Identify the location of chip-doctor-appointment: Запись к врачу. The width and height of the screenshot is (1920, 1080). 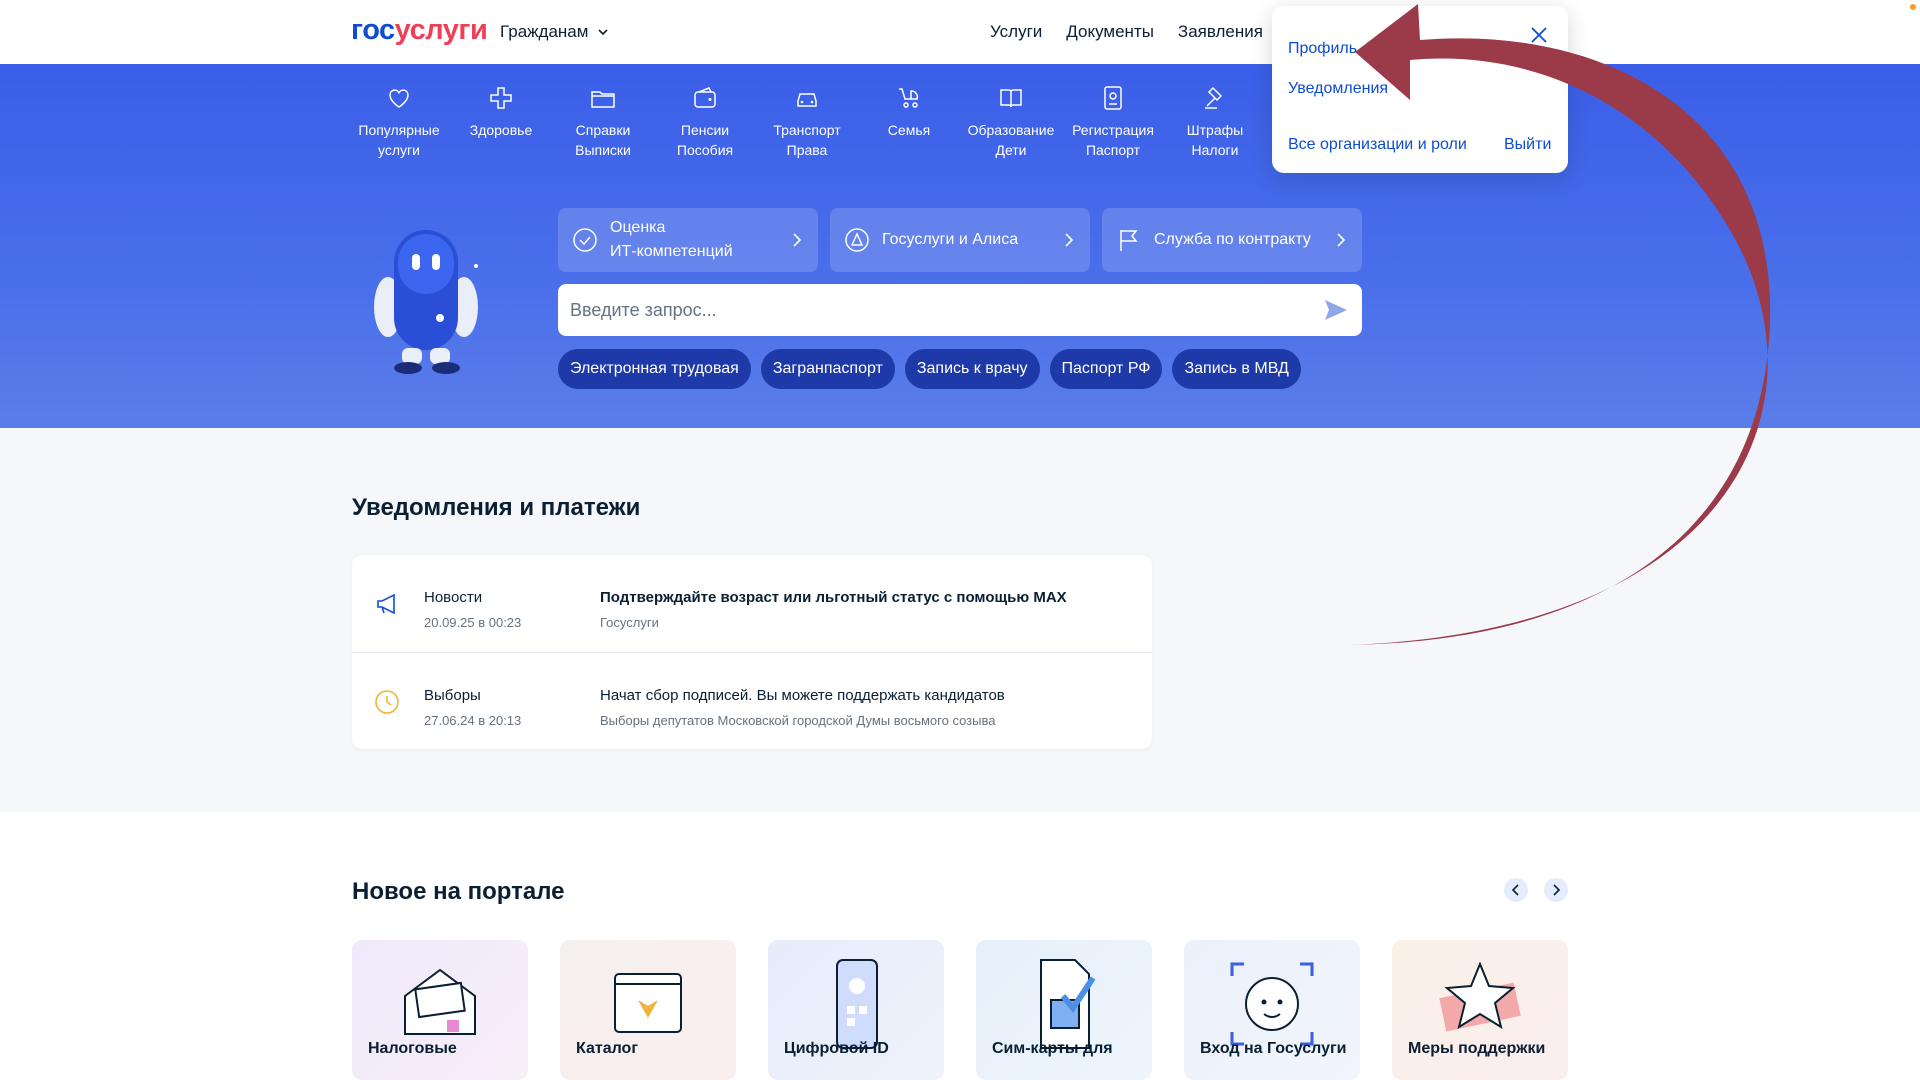
(972, 369).